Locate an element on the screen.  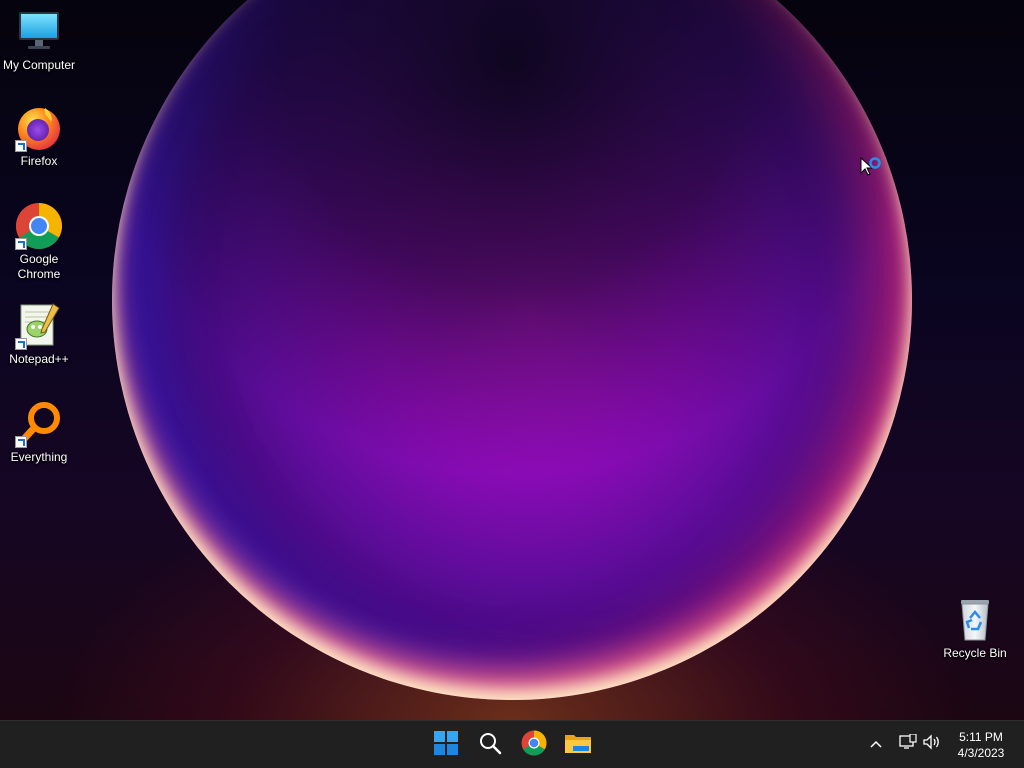
volume-icon is located at coordinates (932, 744).